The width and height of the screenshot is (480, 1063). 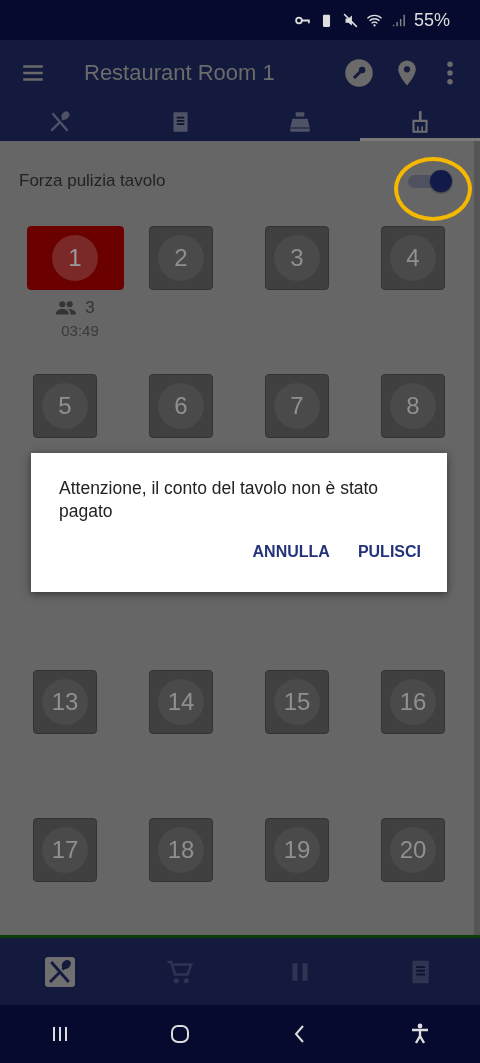 What do you see at coordinates (413, 850) in the screenshot?
I see `table-tile: 20` at bounding box center [413, 850].